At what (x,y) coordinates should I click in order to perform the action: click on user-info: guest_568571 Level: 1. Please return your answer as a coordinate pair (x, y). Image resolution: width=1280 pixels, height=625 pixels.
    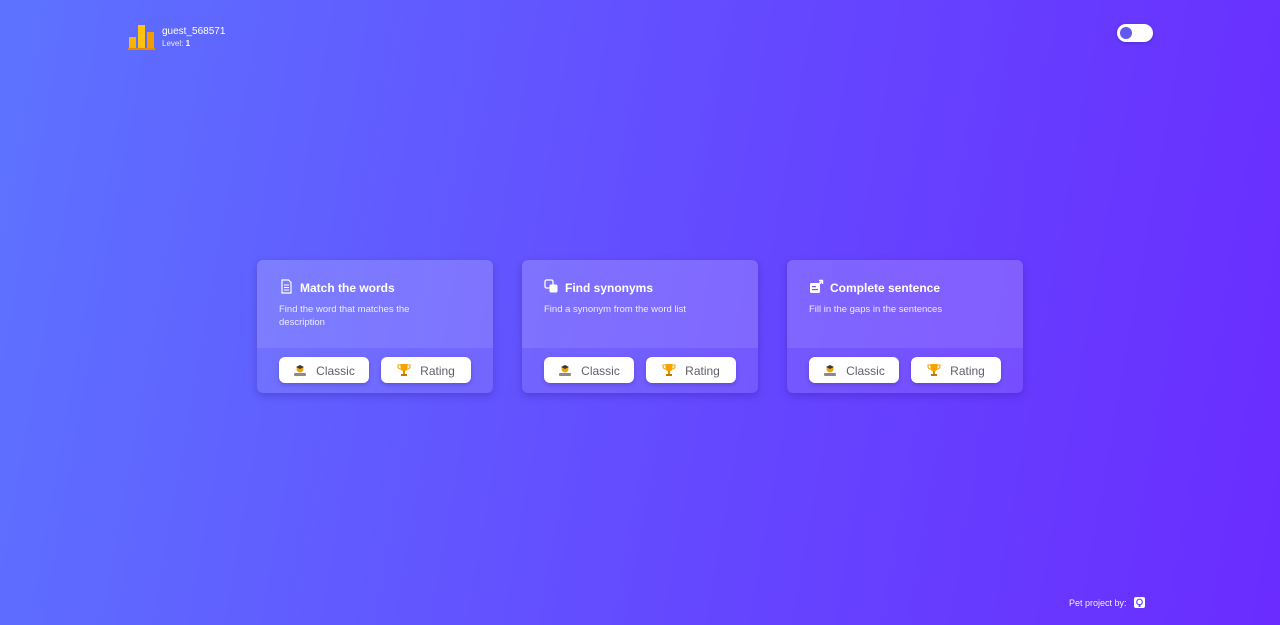
    Looking at the image, I should click on (193, 37).